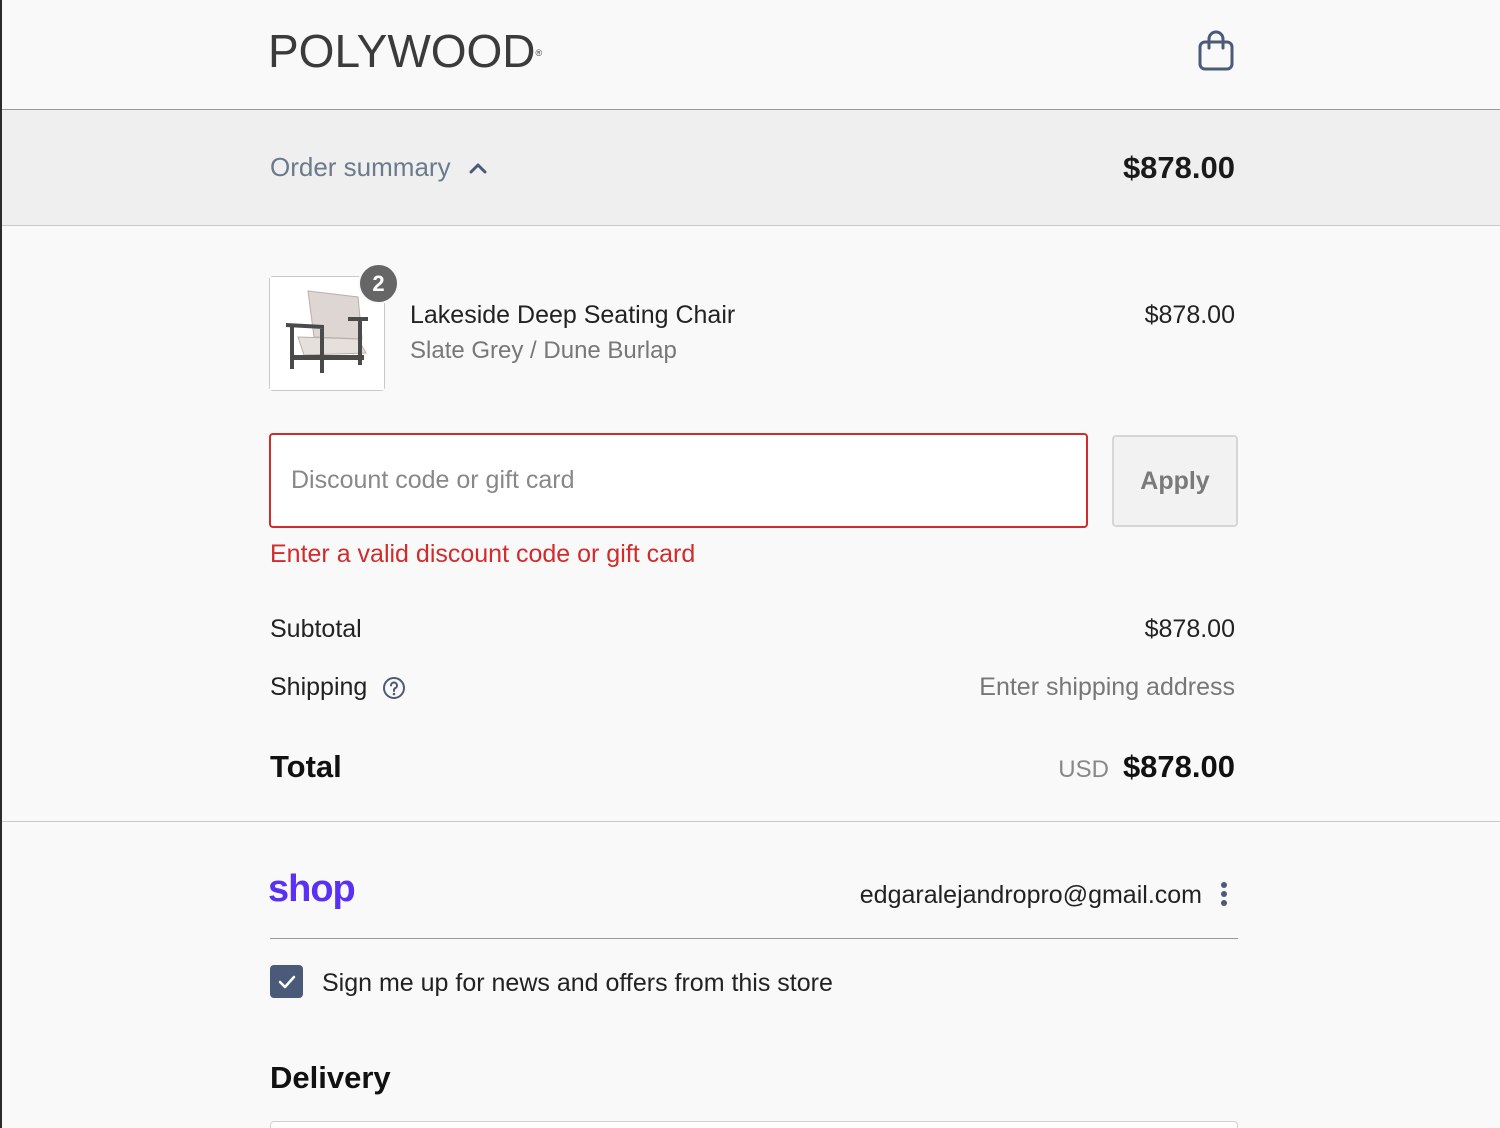 The width and height of the screenshot is (1500, 1128). I want to click on cart-button, so click(1216, 51).